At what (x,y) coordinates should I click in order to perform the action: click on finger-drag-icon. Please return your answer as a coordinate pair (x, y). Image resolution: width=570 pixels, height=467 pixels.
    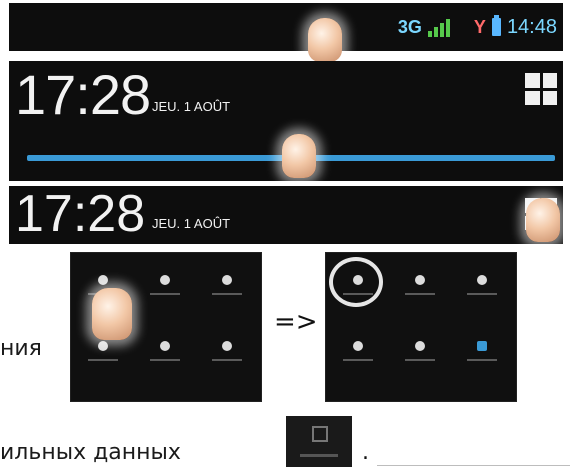
    Looking at the image, I should click on (299, 156).